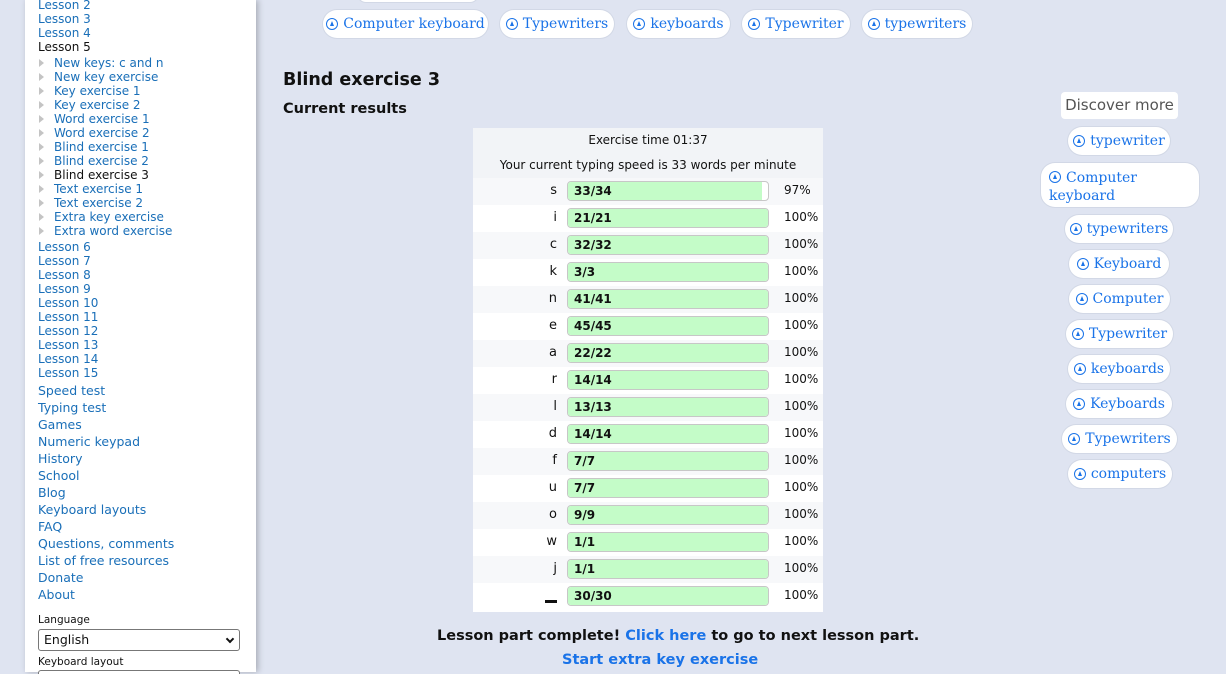  I want to click on chevron-down-icon, so click(230, 639).